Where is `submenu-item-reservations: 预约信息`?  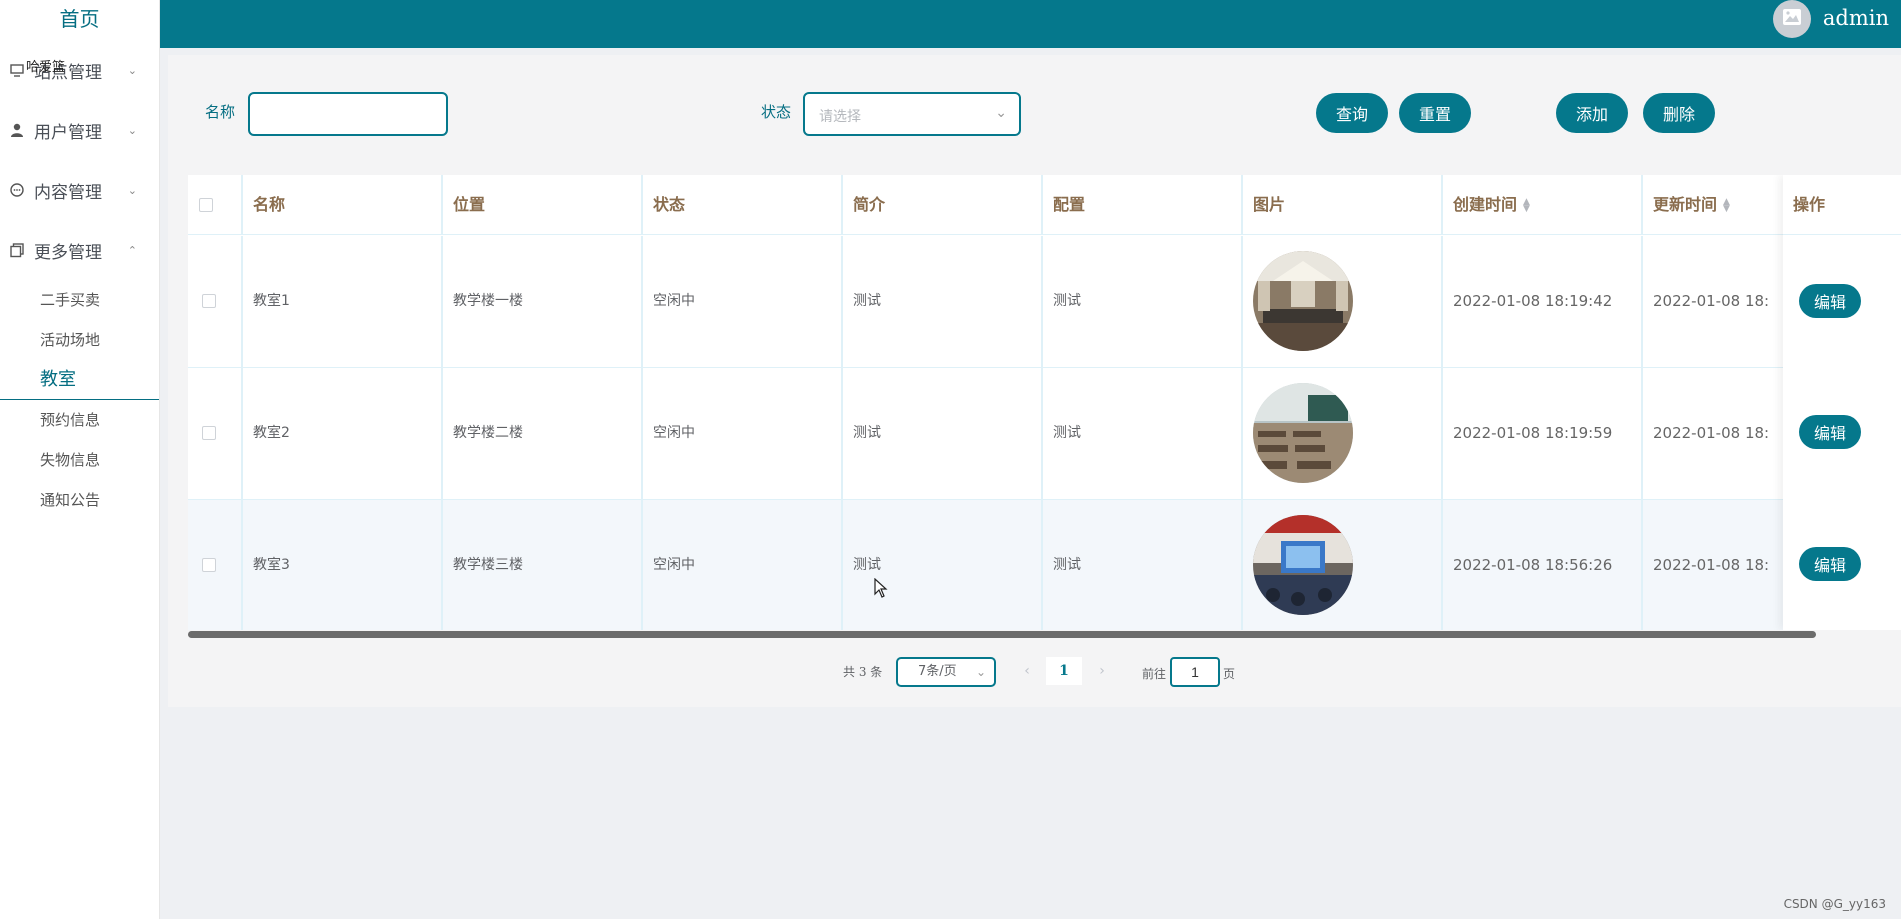
submenu-item-reservations: 预约信息 is located at coordinates (79, 420).